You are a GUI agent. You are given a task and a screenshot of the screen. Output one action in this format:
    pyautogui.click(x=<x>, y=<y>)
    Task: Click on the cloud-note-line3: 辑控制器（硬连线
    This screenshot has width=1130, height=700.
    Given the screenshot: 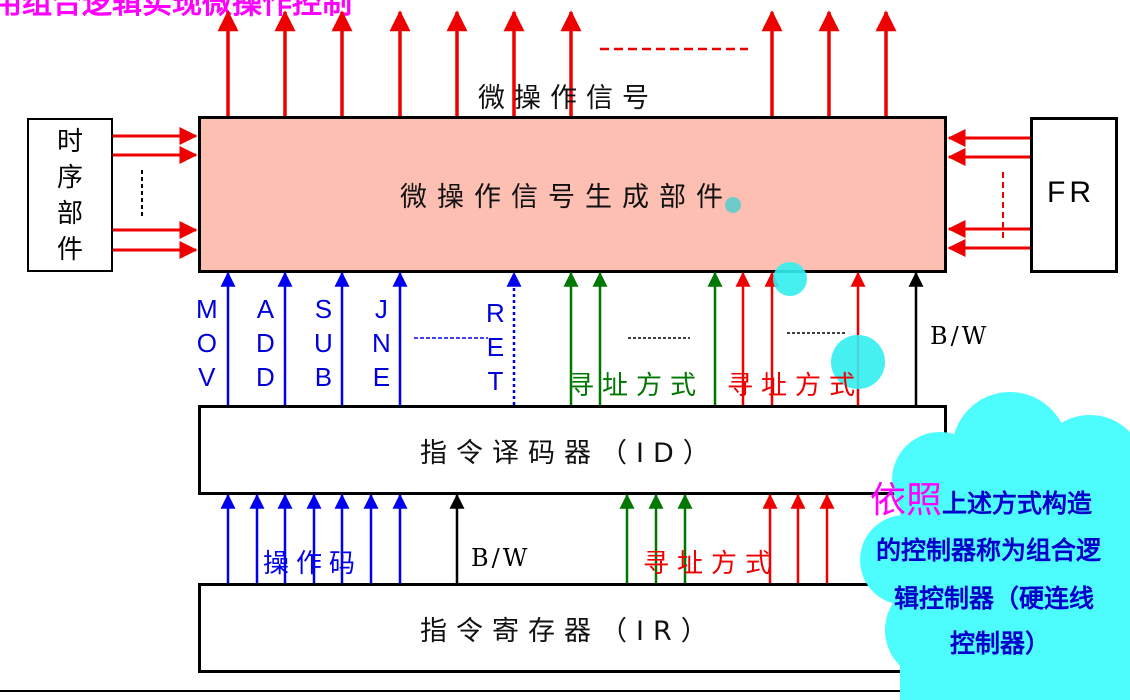 What is the action you would take?
    pyautogui.click(x=994, y=598)
    